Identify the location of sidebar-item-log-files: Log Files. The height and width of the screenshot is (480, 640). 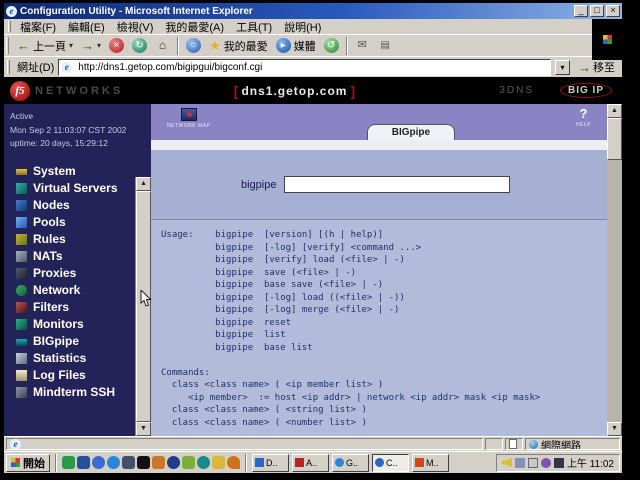
(83, 375).